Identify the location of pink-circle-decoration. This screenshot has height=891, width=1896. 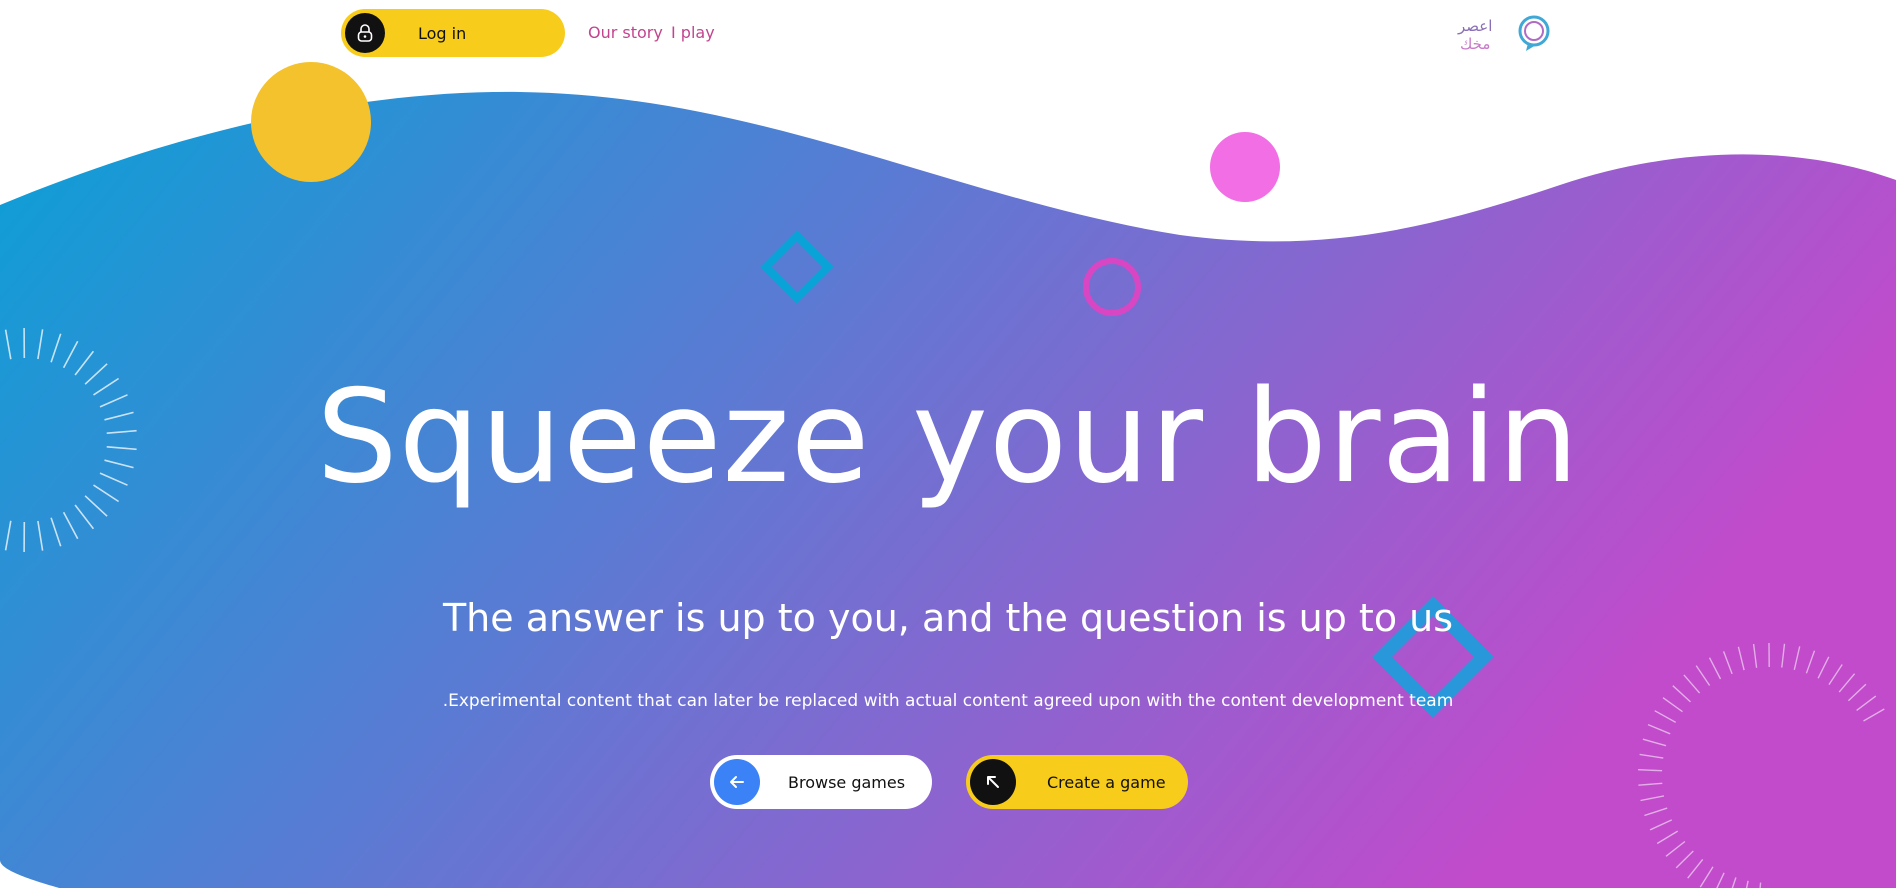
(1245, 167).